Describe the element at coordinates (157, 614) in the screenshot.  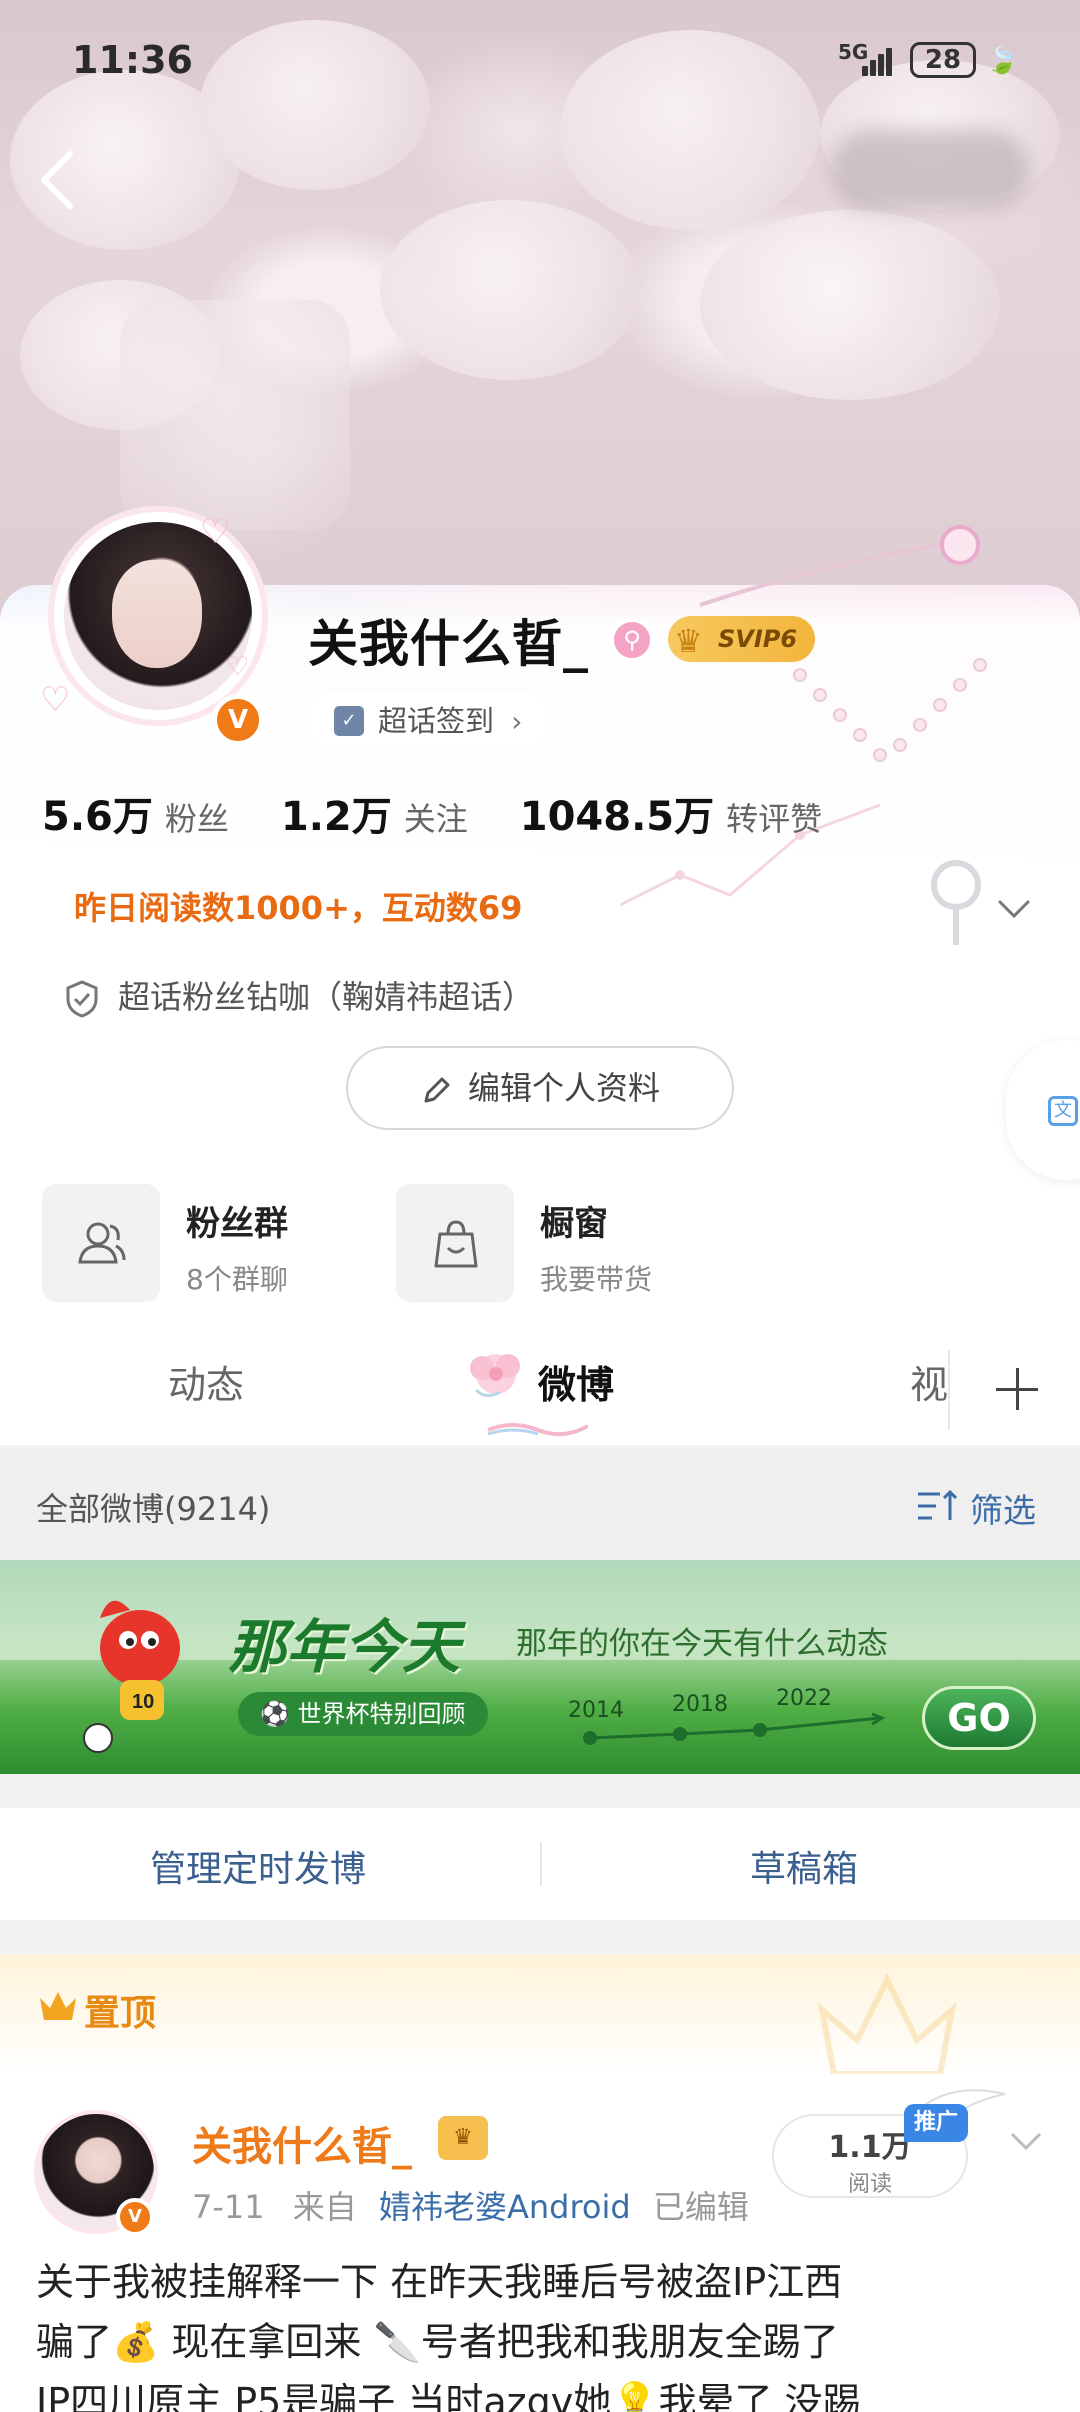
I see `avatar-face` at that location.